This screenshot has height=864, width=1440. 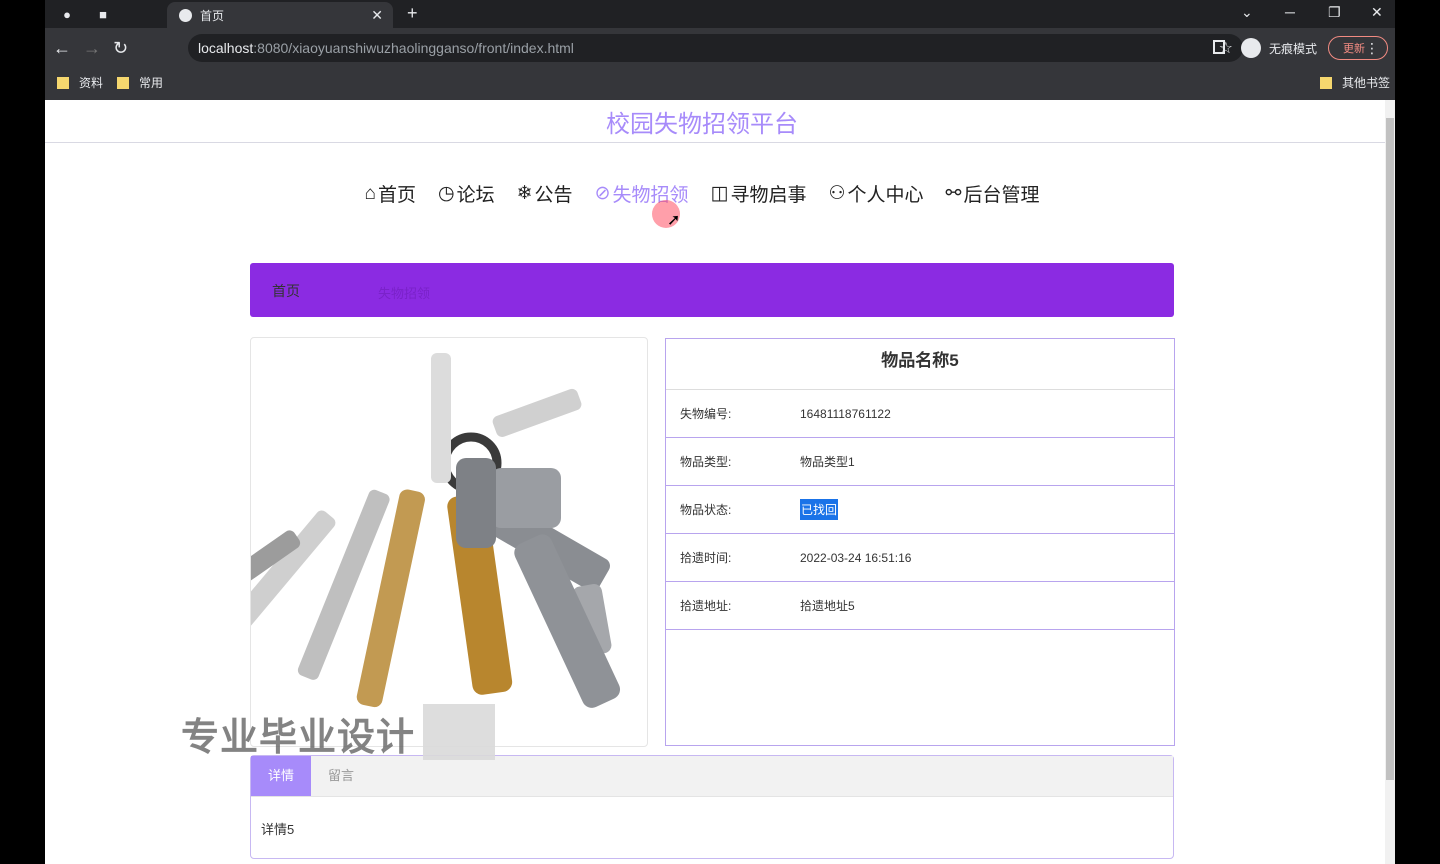 What do you see at coordinates (1293, 48) in the screenshot?
I see `incognito-label: 无痕模式` at bounding box center [1293, 48].